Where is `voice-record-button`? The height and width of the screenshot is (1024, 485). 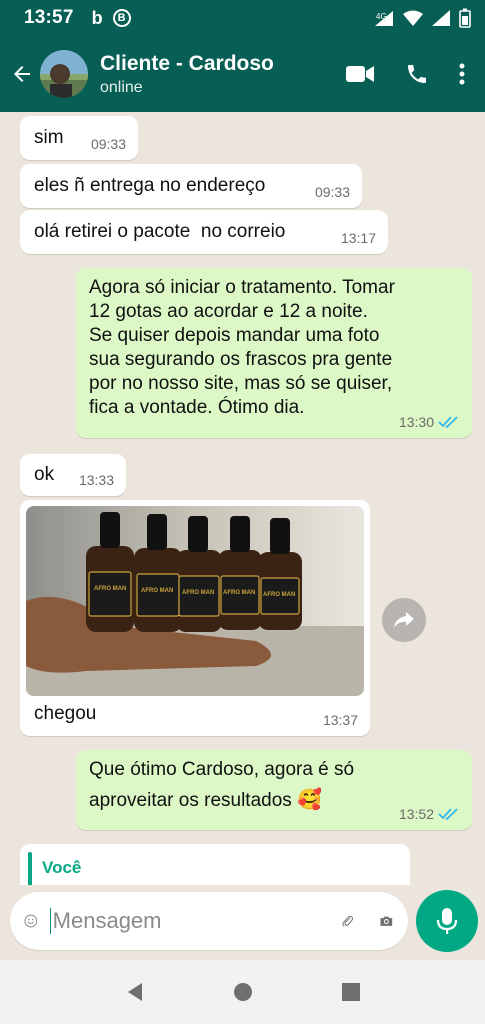
voice-record-button is located at coordinates (447, 921).